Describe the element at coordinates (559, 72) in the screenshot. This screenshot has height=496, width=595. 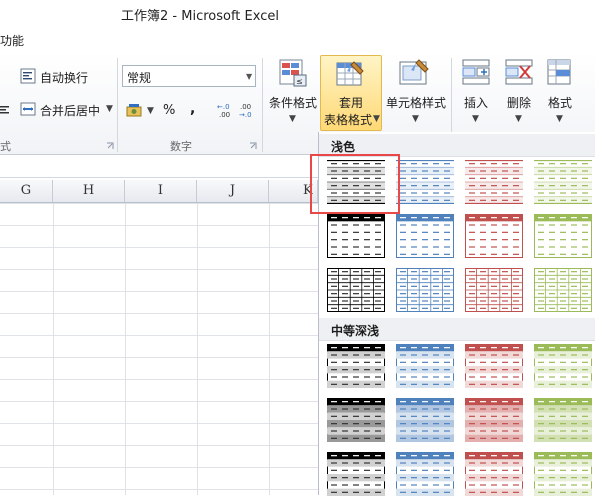
I see `format-cells-icon` at that location.